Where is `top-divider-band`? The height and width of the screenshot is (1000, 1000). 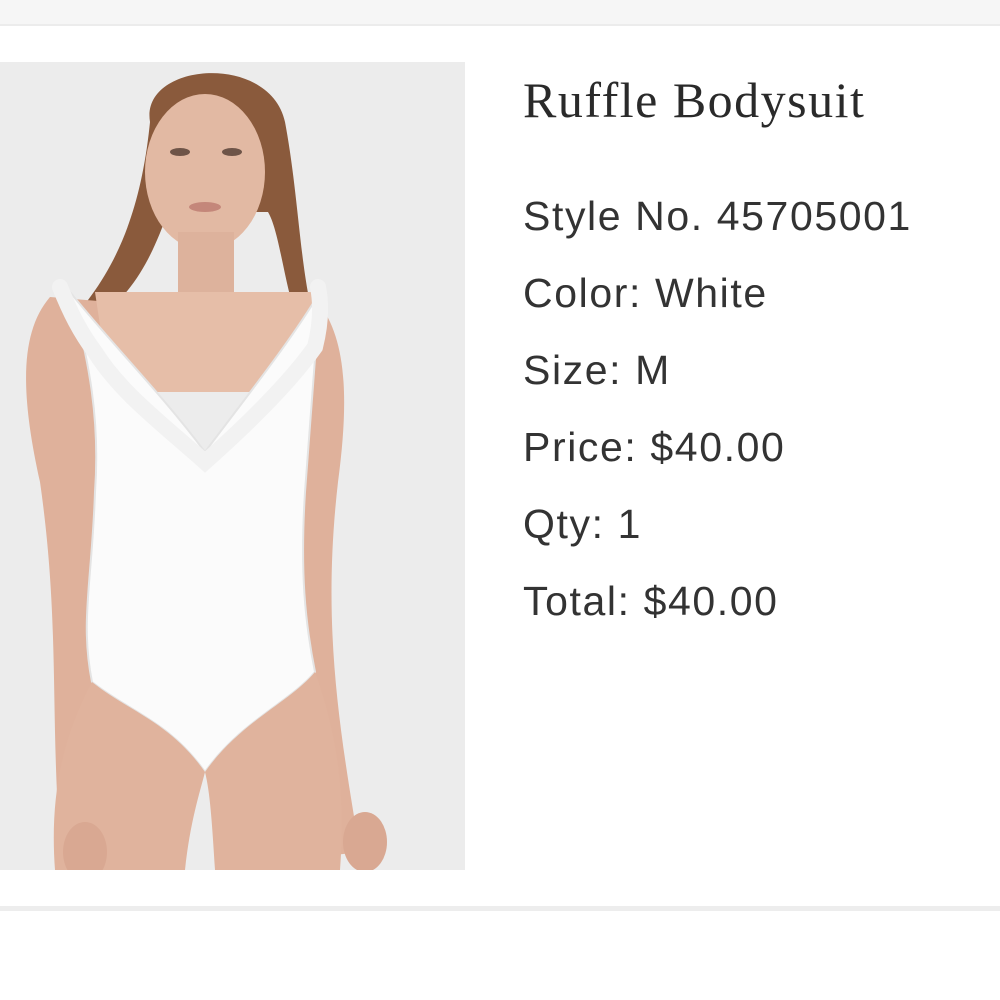 top-divider-band is located at coordinates (500, 13).